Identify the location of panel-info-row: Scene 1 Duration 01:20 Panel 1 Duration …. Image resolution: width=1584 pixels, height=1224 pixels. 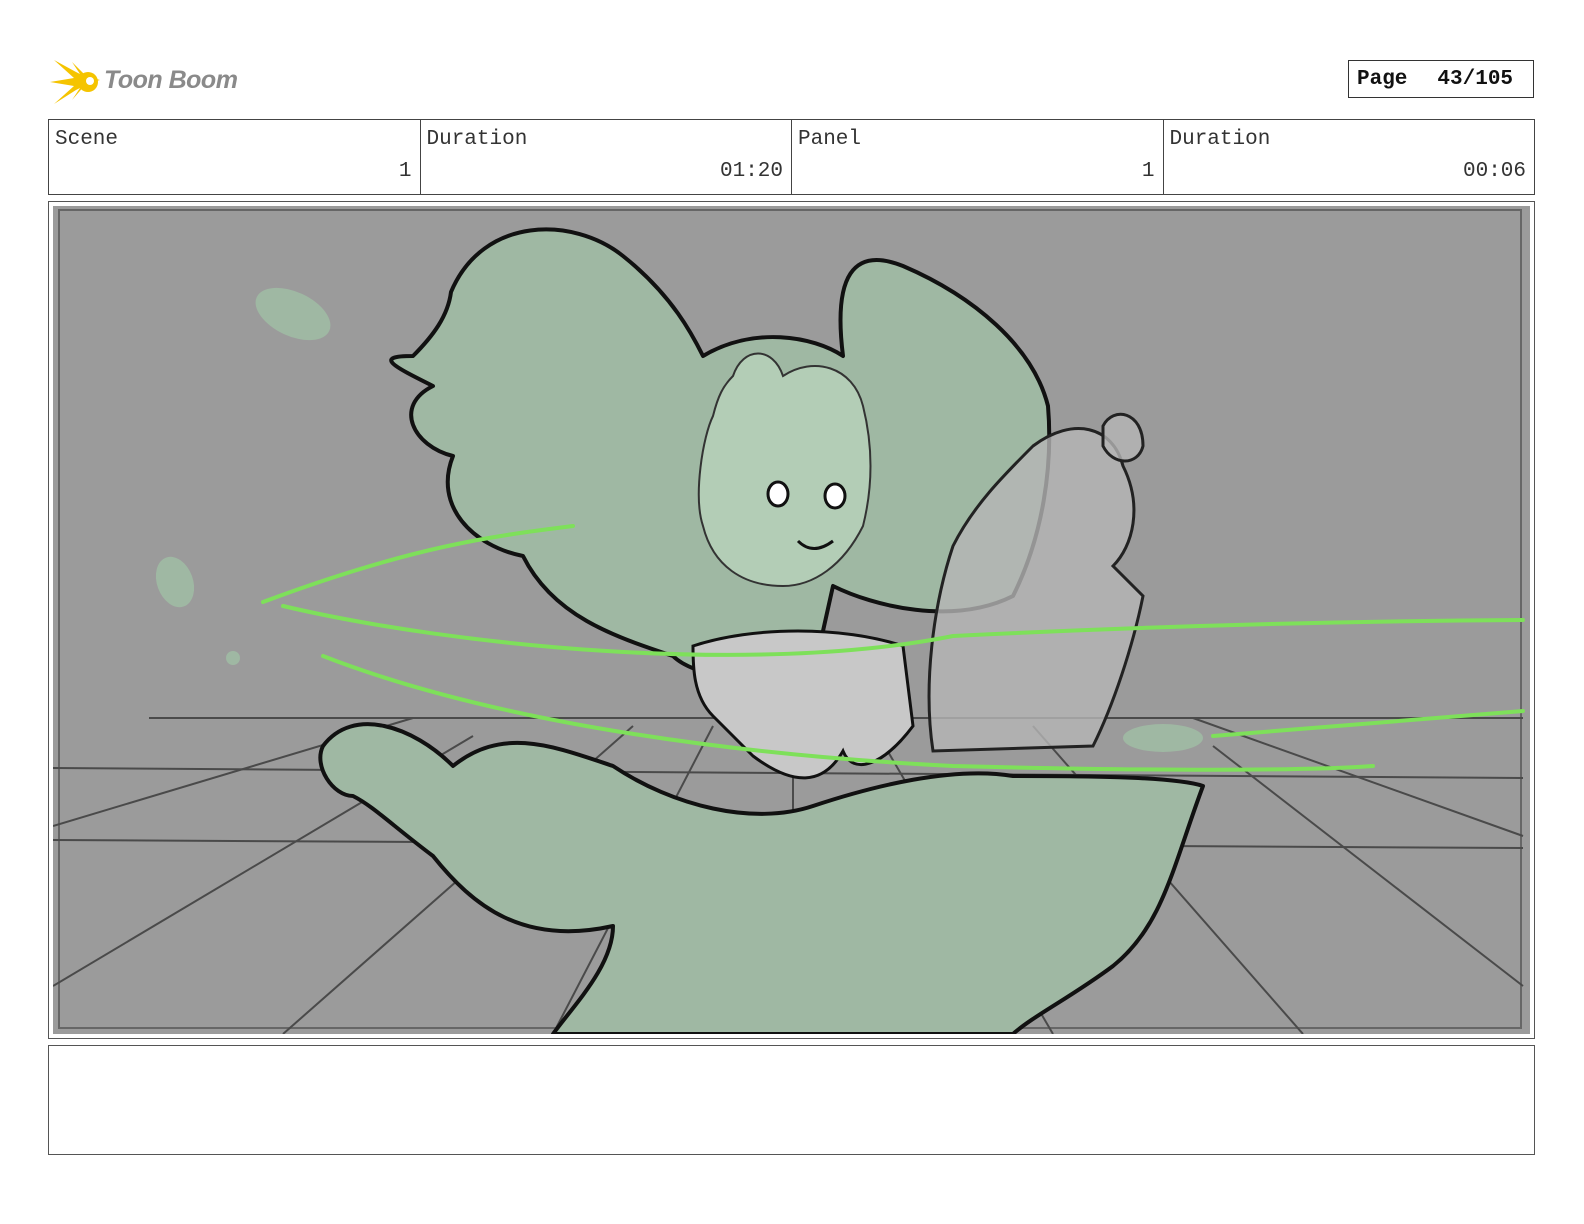
(791, 157).